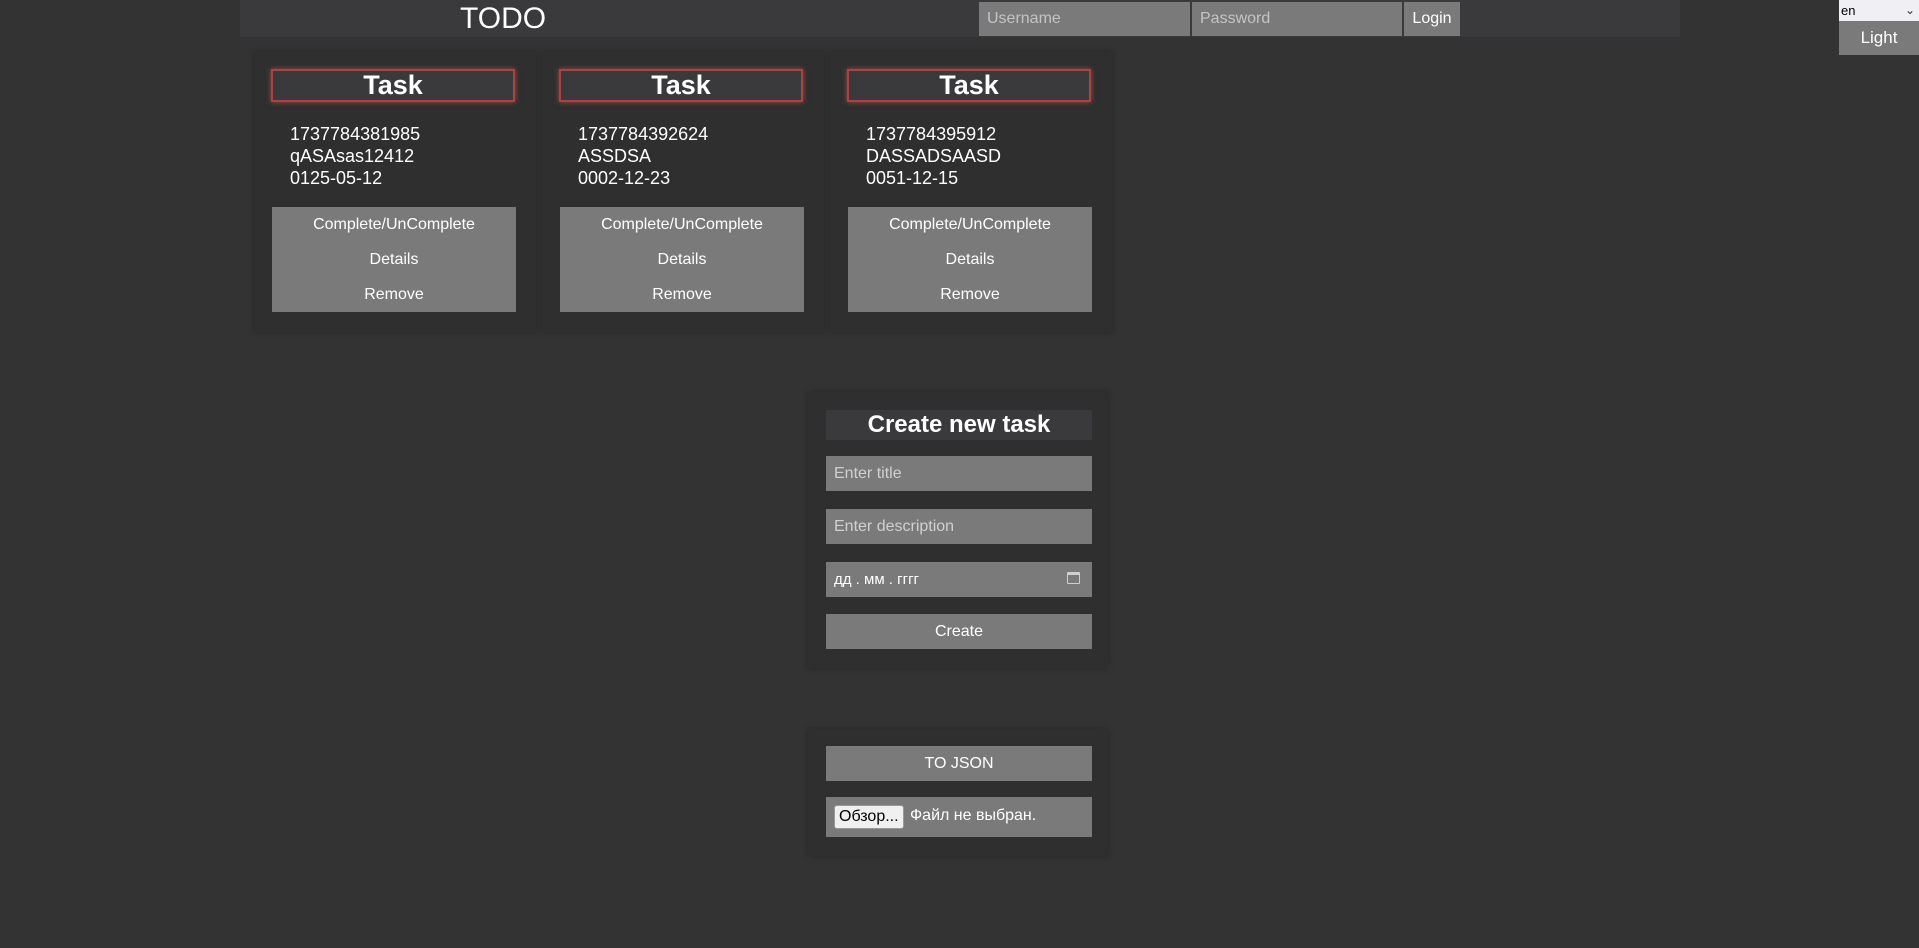  I want to click on username-input, so click(1084, 19).